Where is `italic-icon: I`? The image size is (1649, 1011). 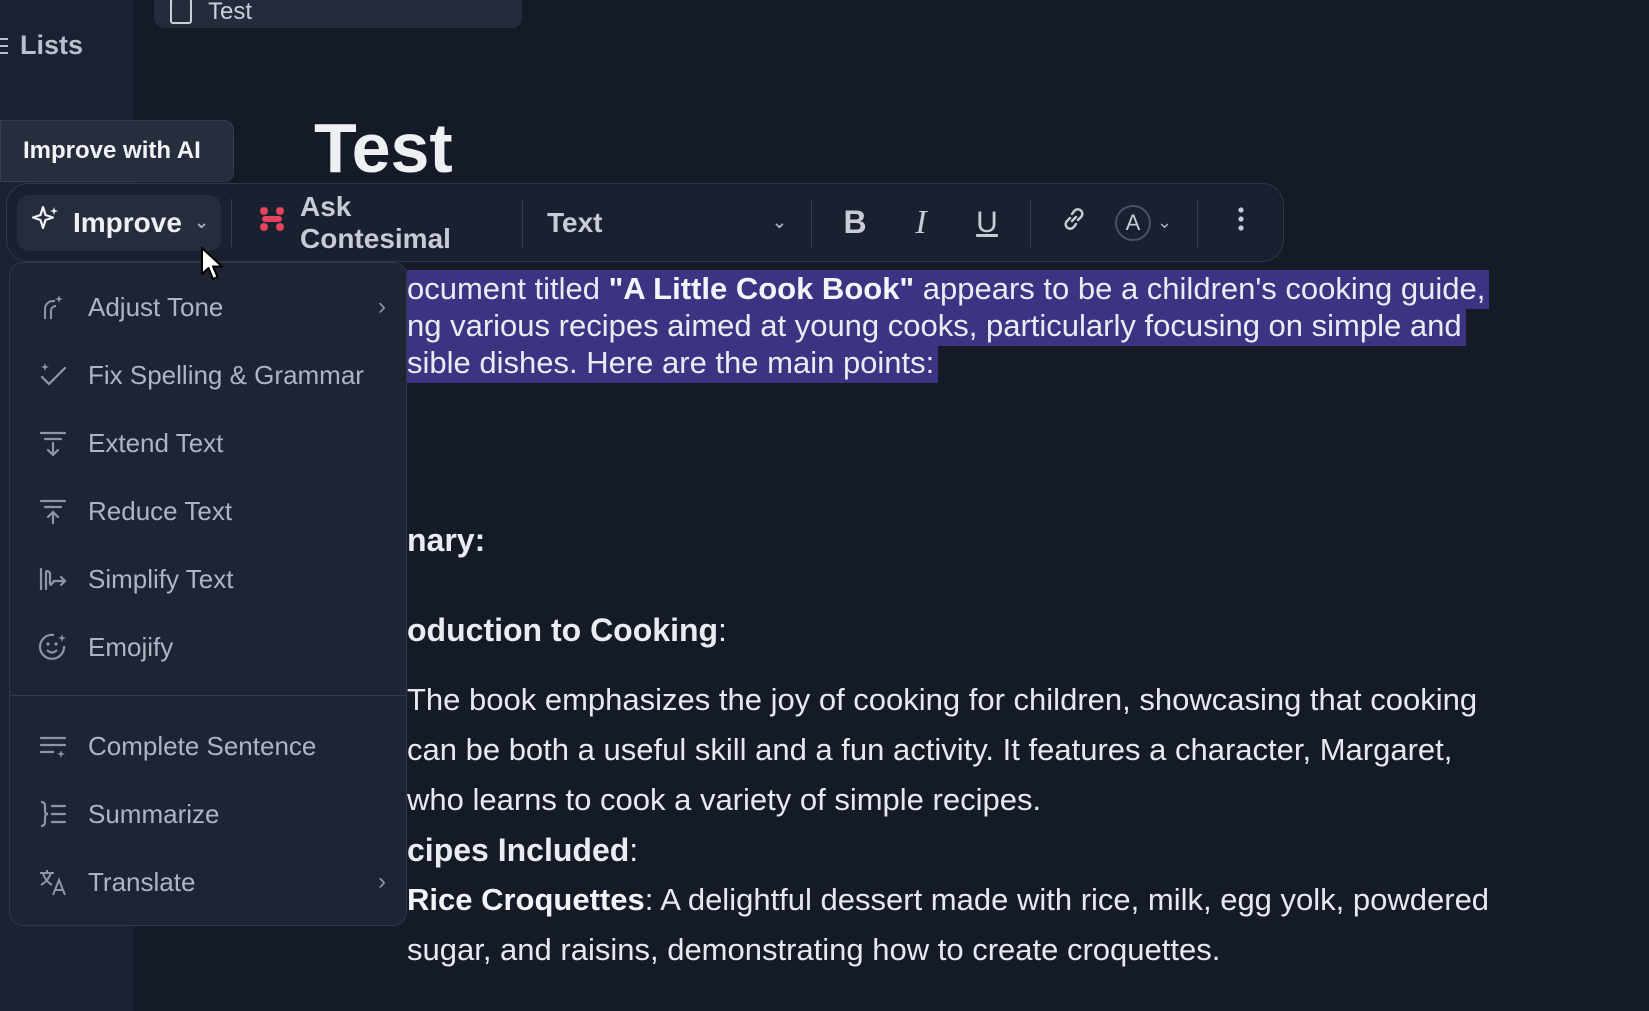 italic-icon: I is located at coordinates (921, 222).